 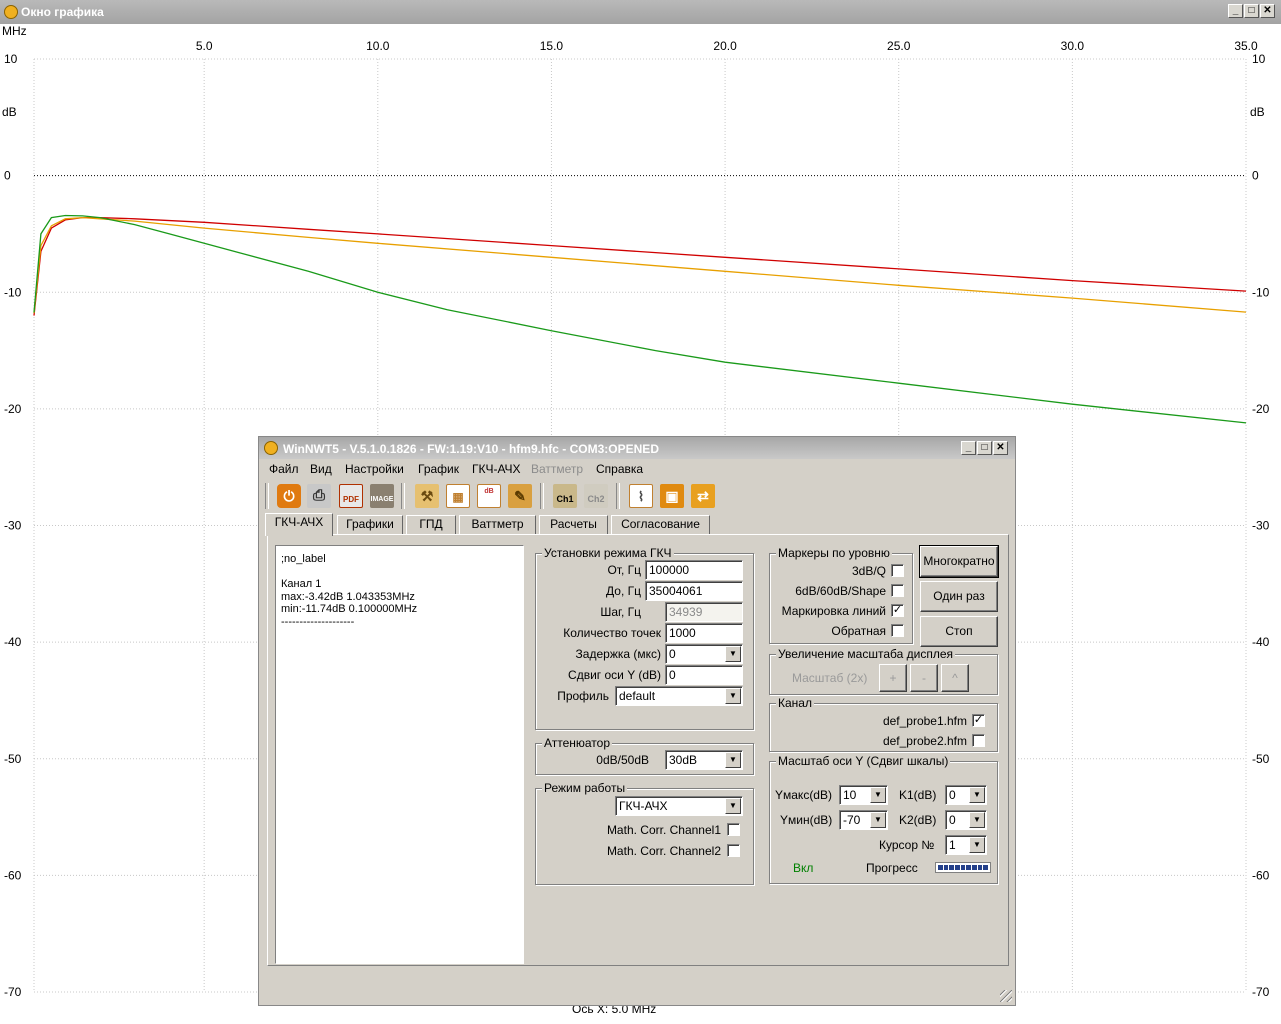 What do you see at coordinates (427, 496) in the screenshot?
I see `tools-icon: ⚒` at bounding box center [427, 496].